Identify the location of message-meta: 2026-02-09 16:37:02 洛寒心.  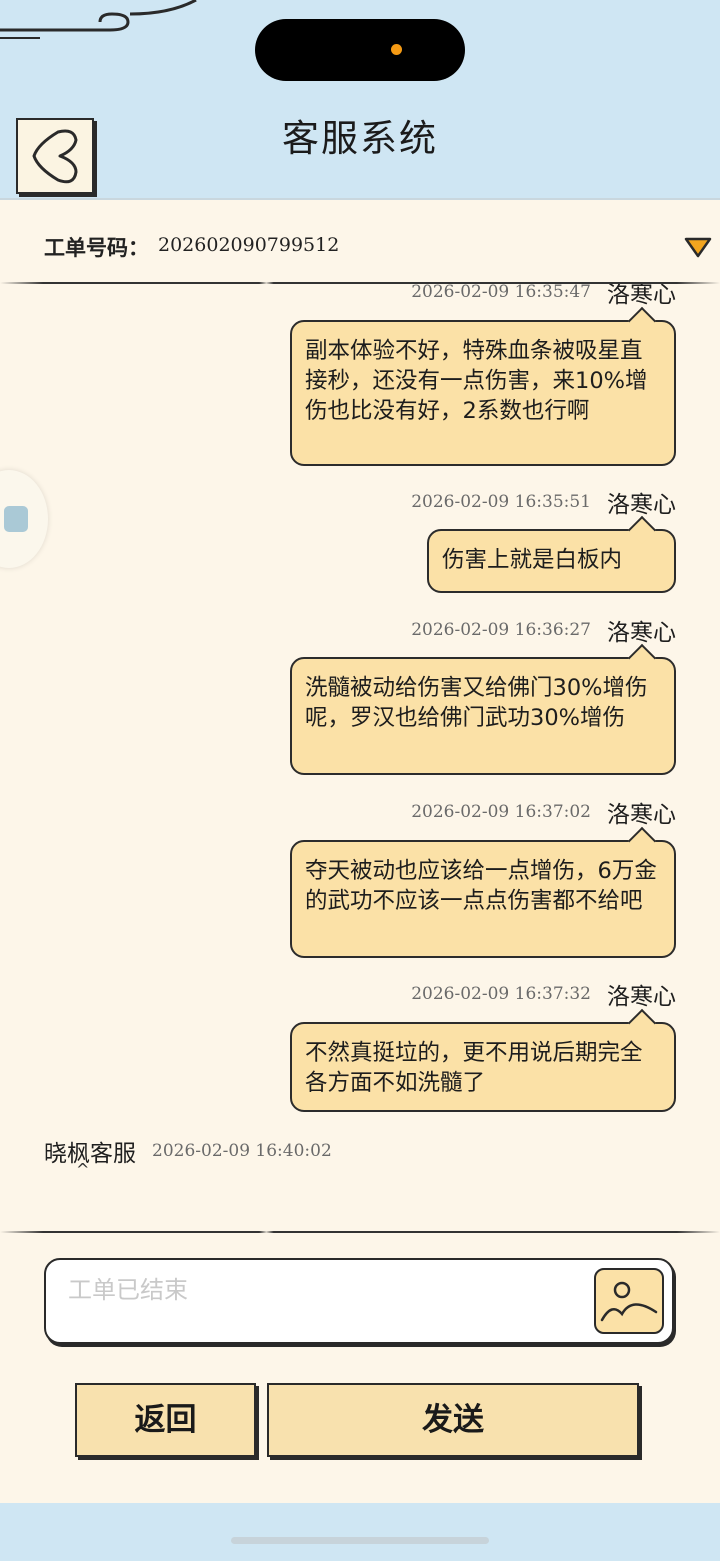
(543, 812).